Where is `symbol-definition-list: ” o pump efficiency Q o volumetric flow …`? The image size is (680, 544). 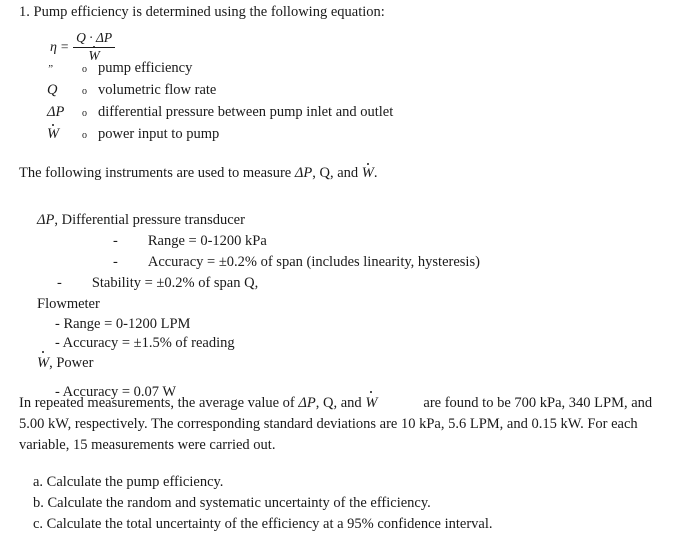 symbol-definition-list: ” o pump efficiency Q o volumetric flow … is located at coordinates (347, 104).